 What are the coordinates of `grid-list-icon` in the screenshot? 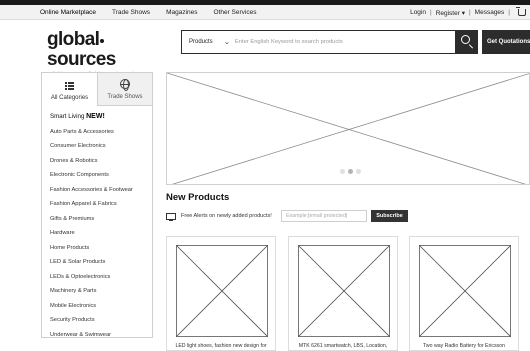 It's located at (70, 85).